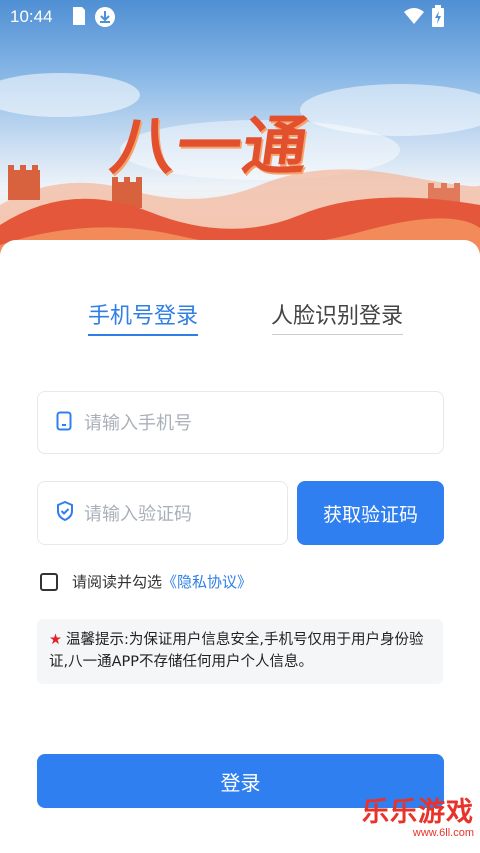 The width and height of the screenshot is (480, 853). Describe the element at coordinates (178, 514) in the screenshot. I see `code-input` at that location.